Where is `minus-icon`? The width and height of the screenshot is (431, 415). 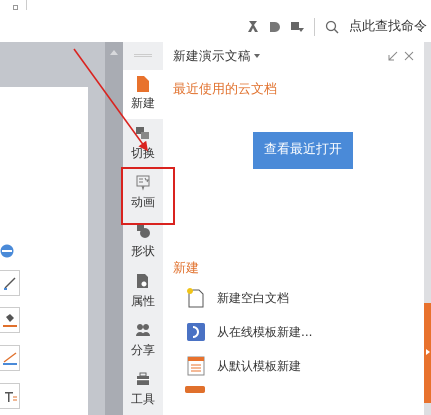 minus-icon is located at coordinates (7, 251).